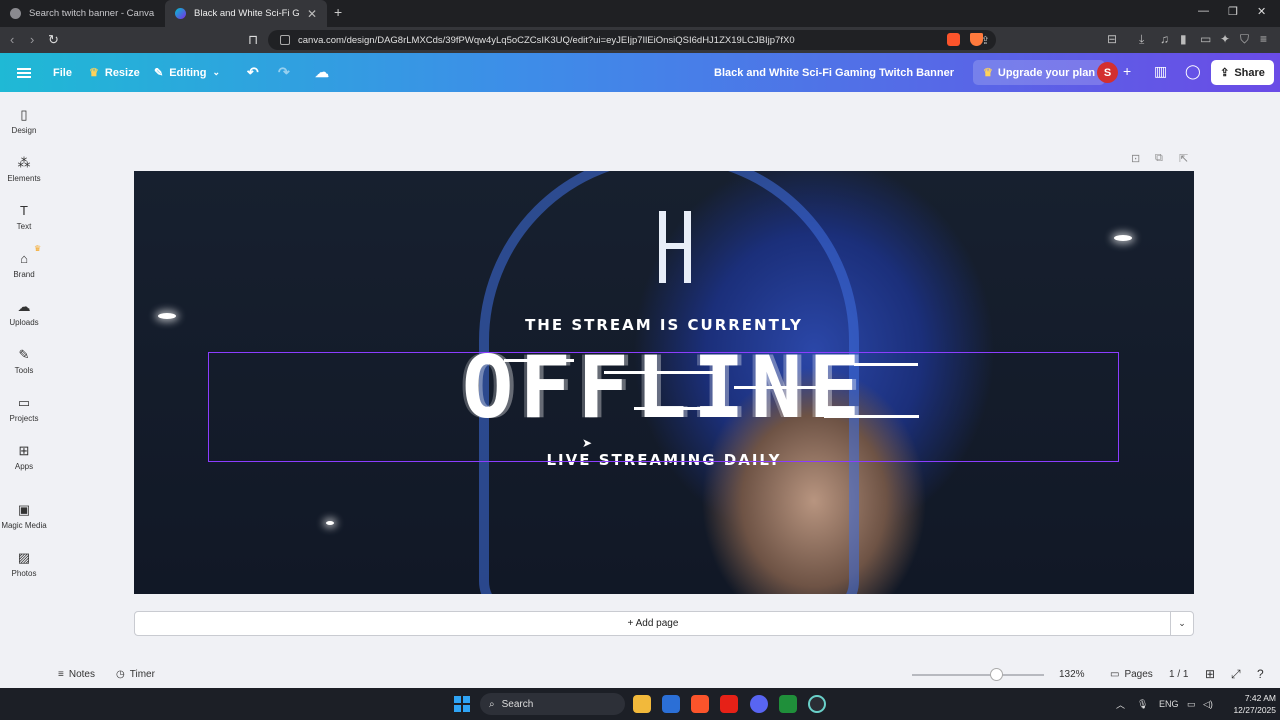 This screenshot has width=1280, height=720. Describe the element at coordinates (587, 443) in the screenshot. I see `mouse-cursor-icon: ➤` at that location.